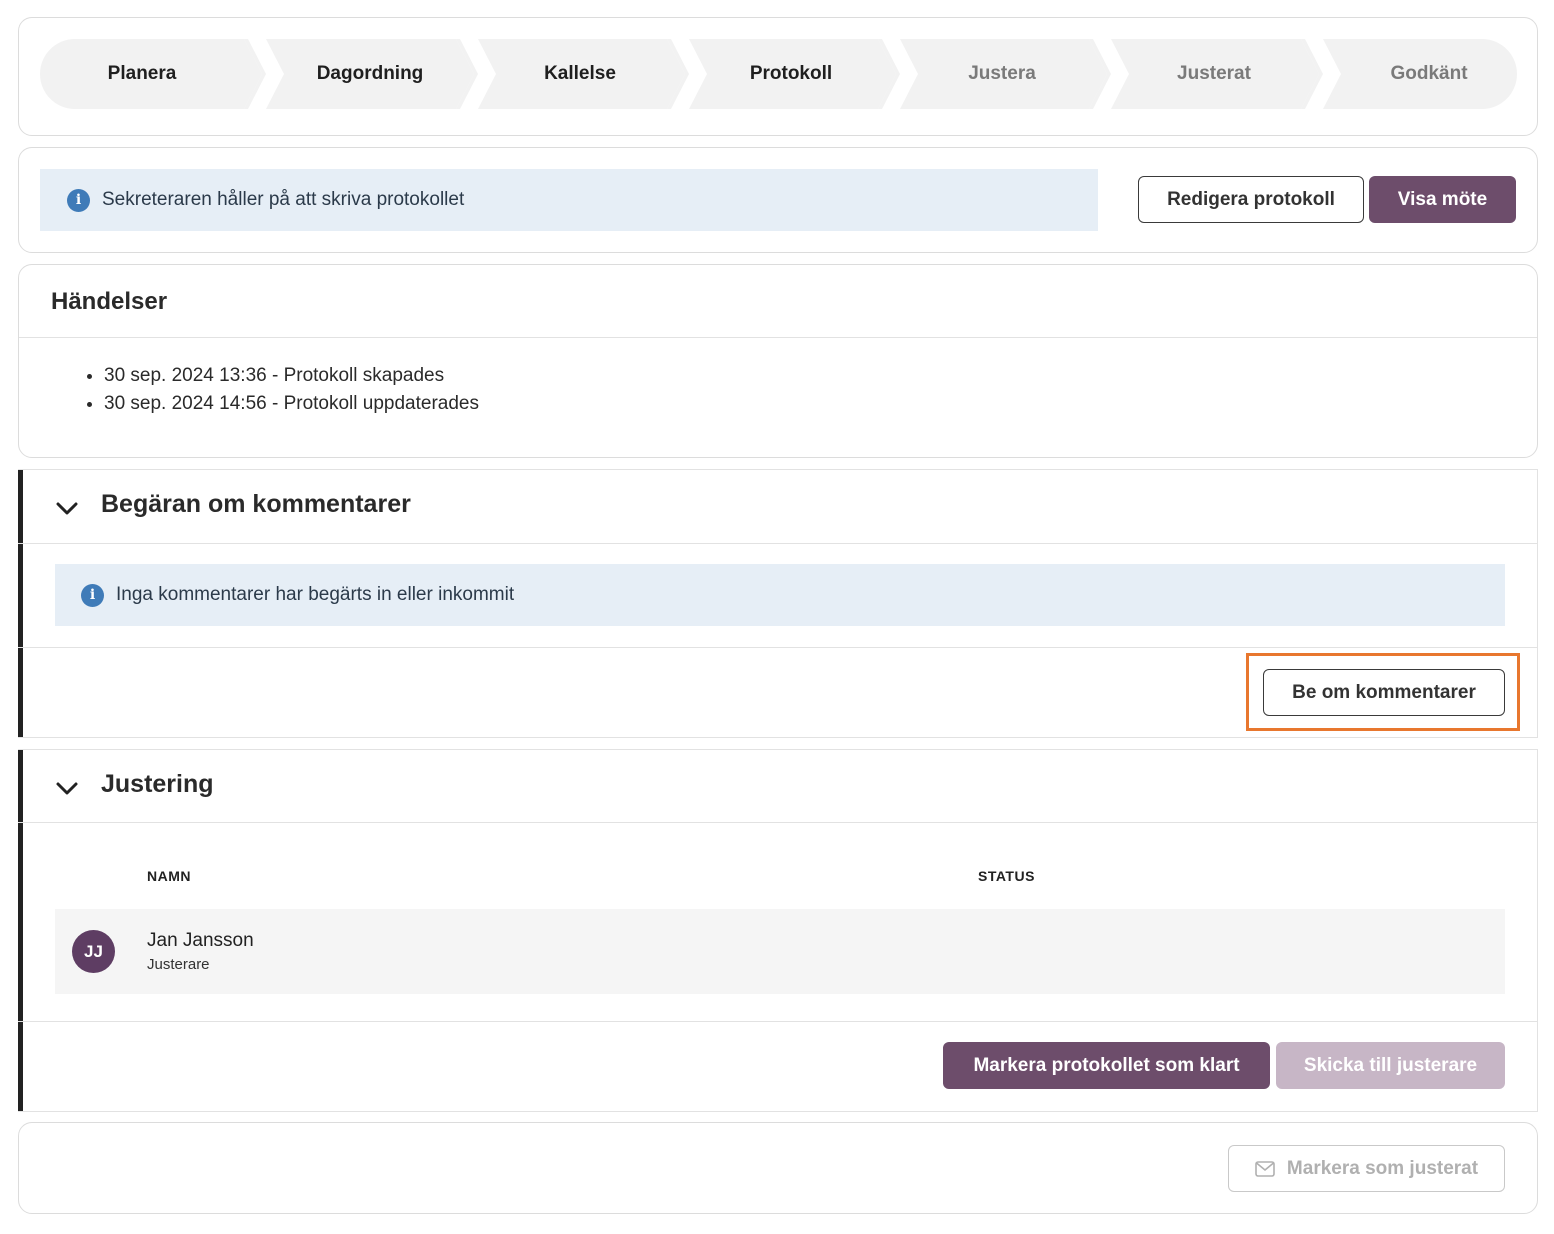 The width and height of the screenshot is (1554, 1234). What do you see at coordinates (256, 504) in the screenshot?
I see `comments-section-title: Begäran om kommentarer` at bounding box center [256, 504].